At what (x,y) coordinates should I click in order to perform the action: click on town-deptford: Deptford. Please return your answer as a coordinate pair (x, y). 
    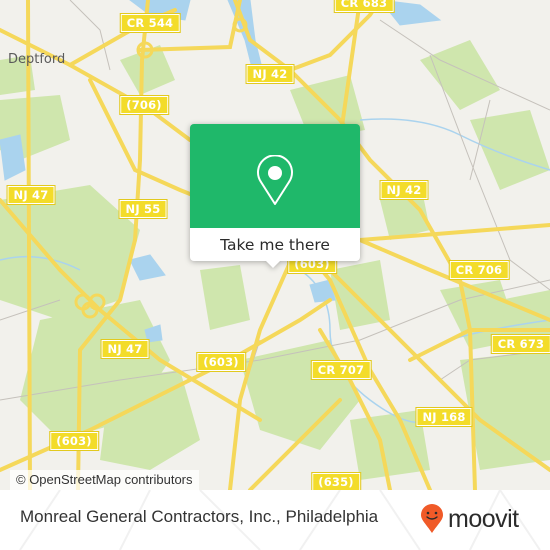
    Looking at the image, I should click on (37, 59).